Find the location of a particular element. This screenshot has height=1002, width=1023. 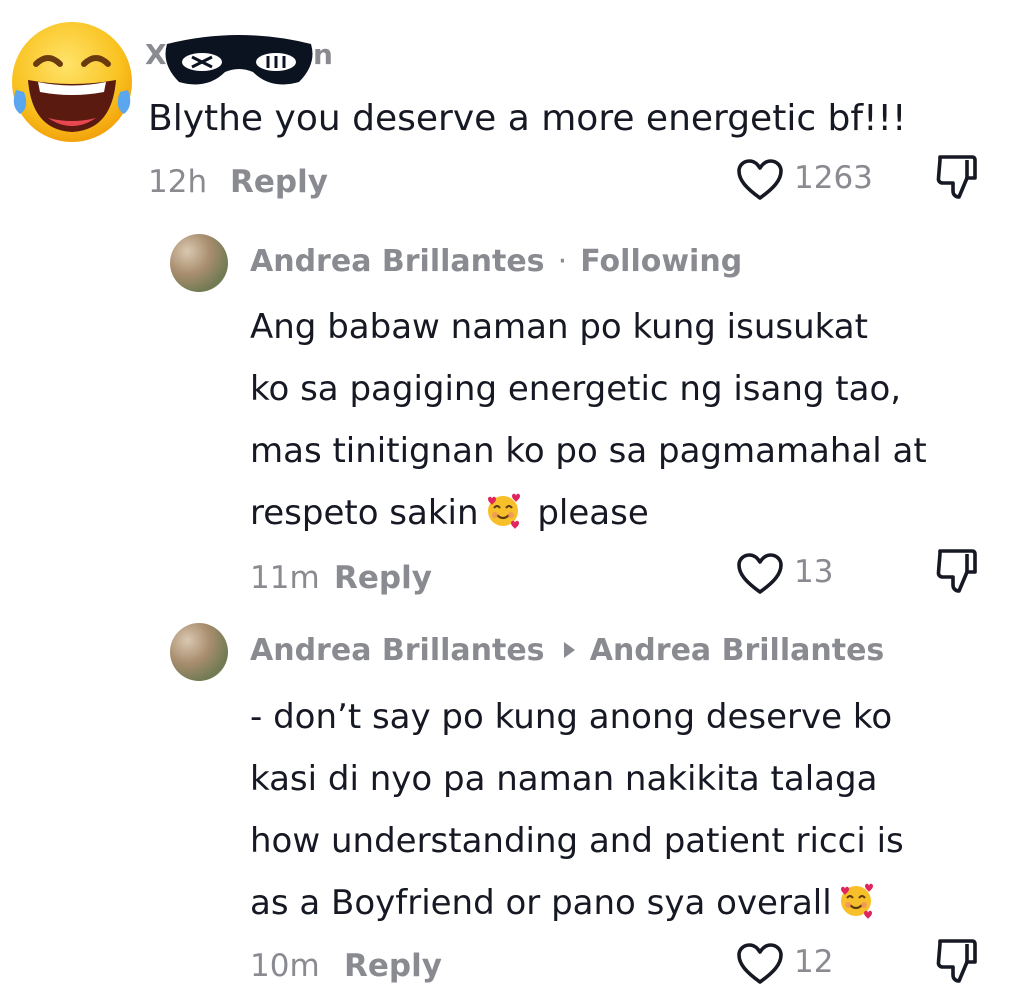

comment-reply-button: Reply is located at coordinates (279, 182).